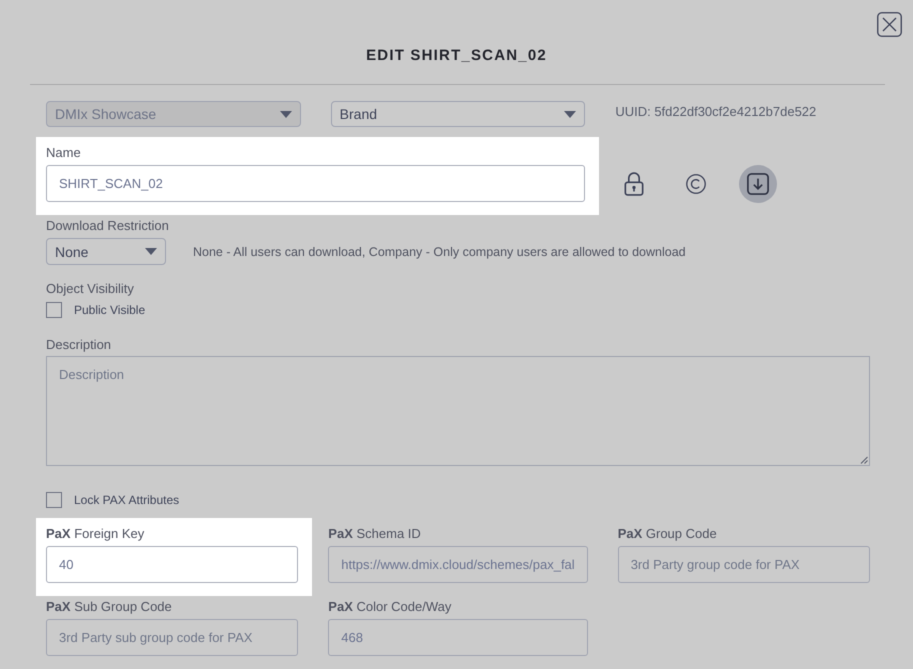 The width and height of the screenshot is (913, 669). What do you see at coordinates (458, 114) in the screenshot?
I see `dropdown: Brand` at bounding box center [458, 114].